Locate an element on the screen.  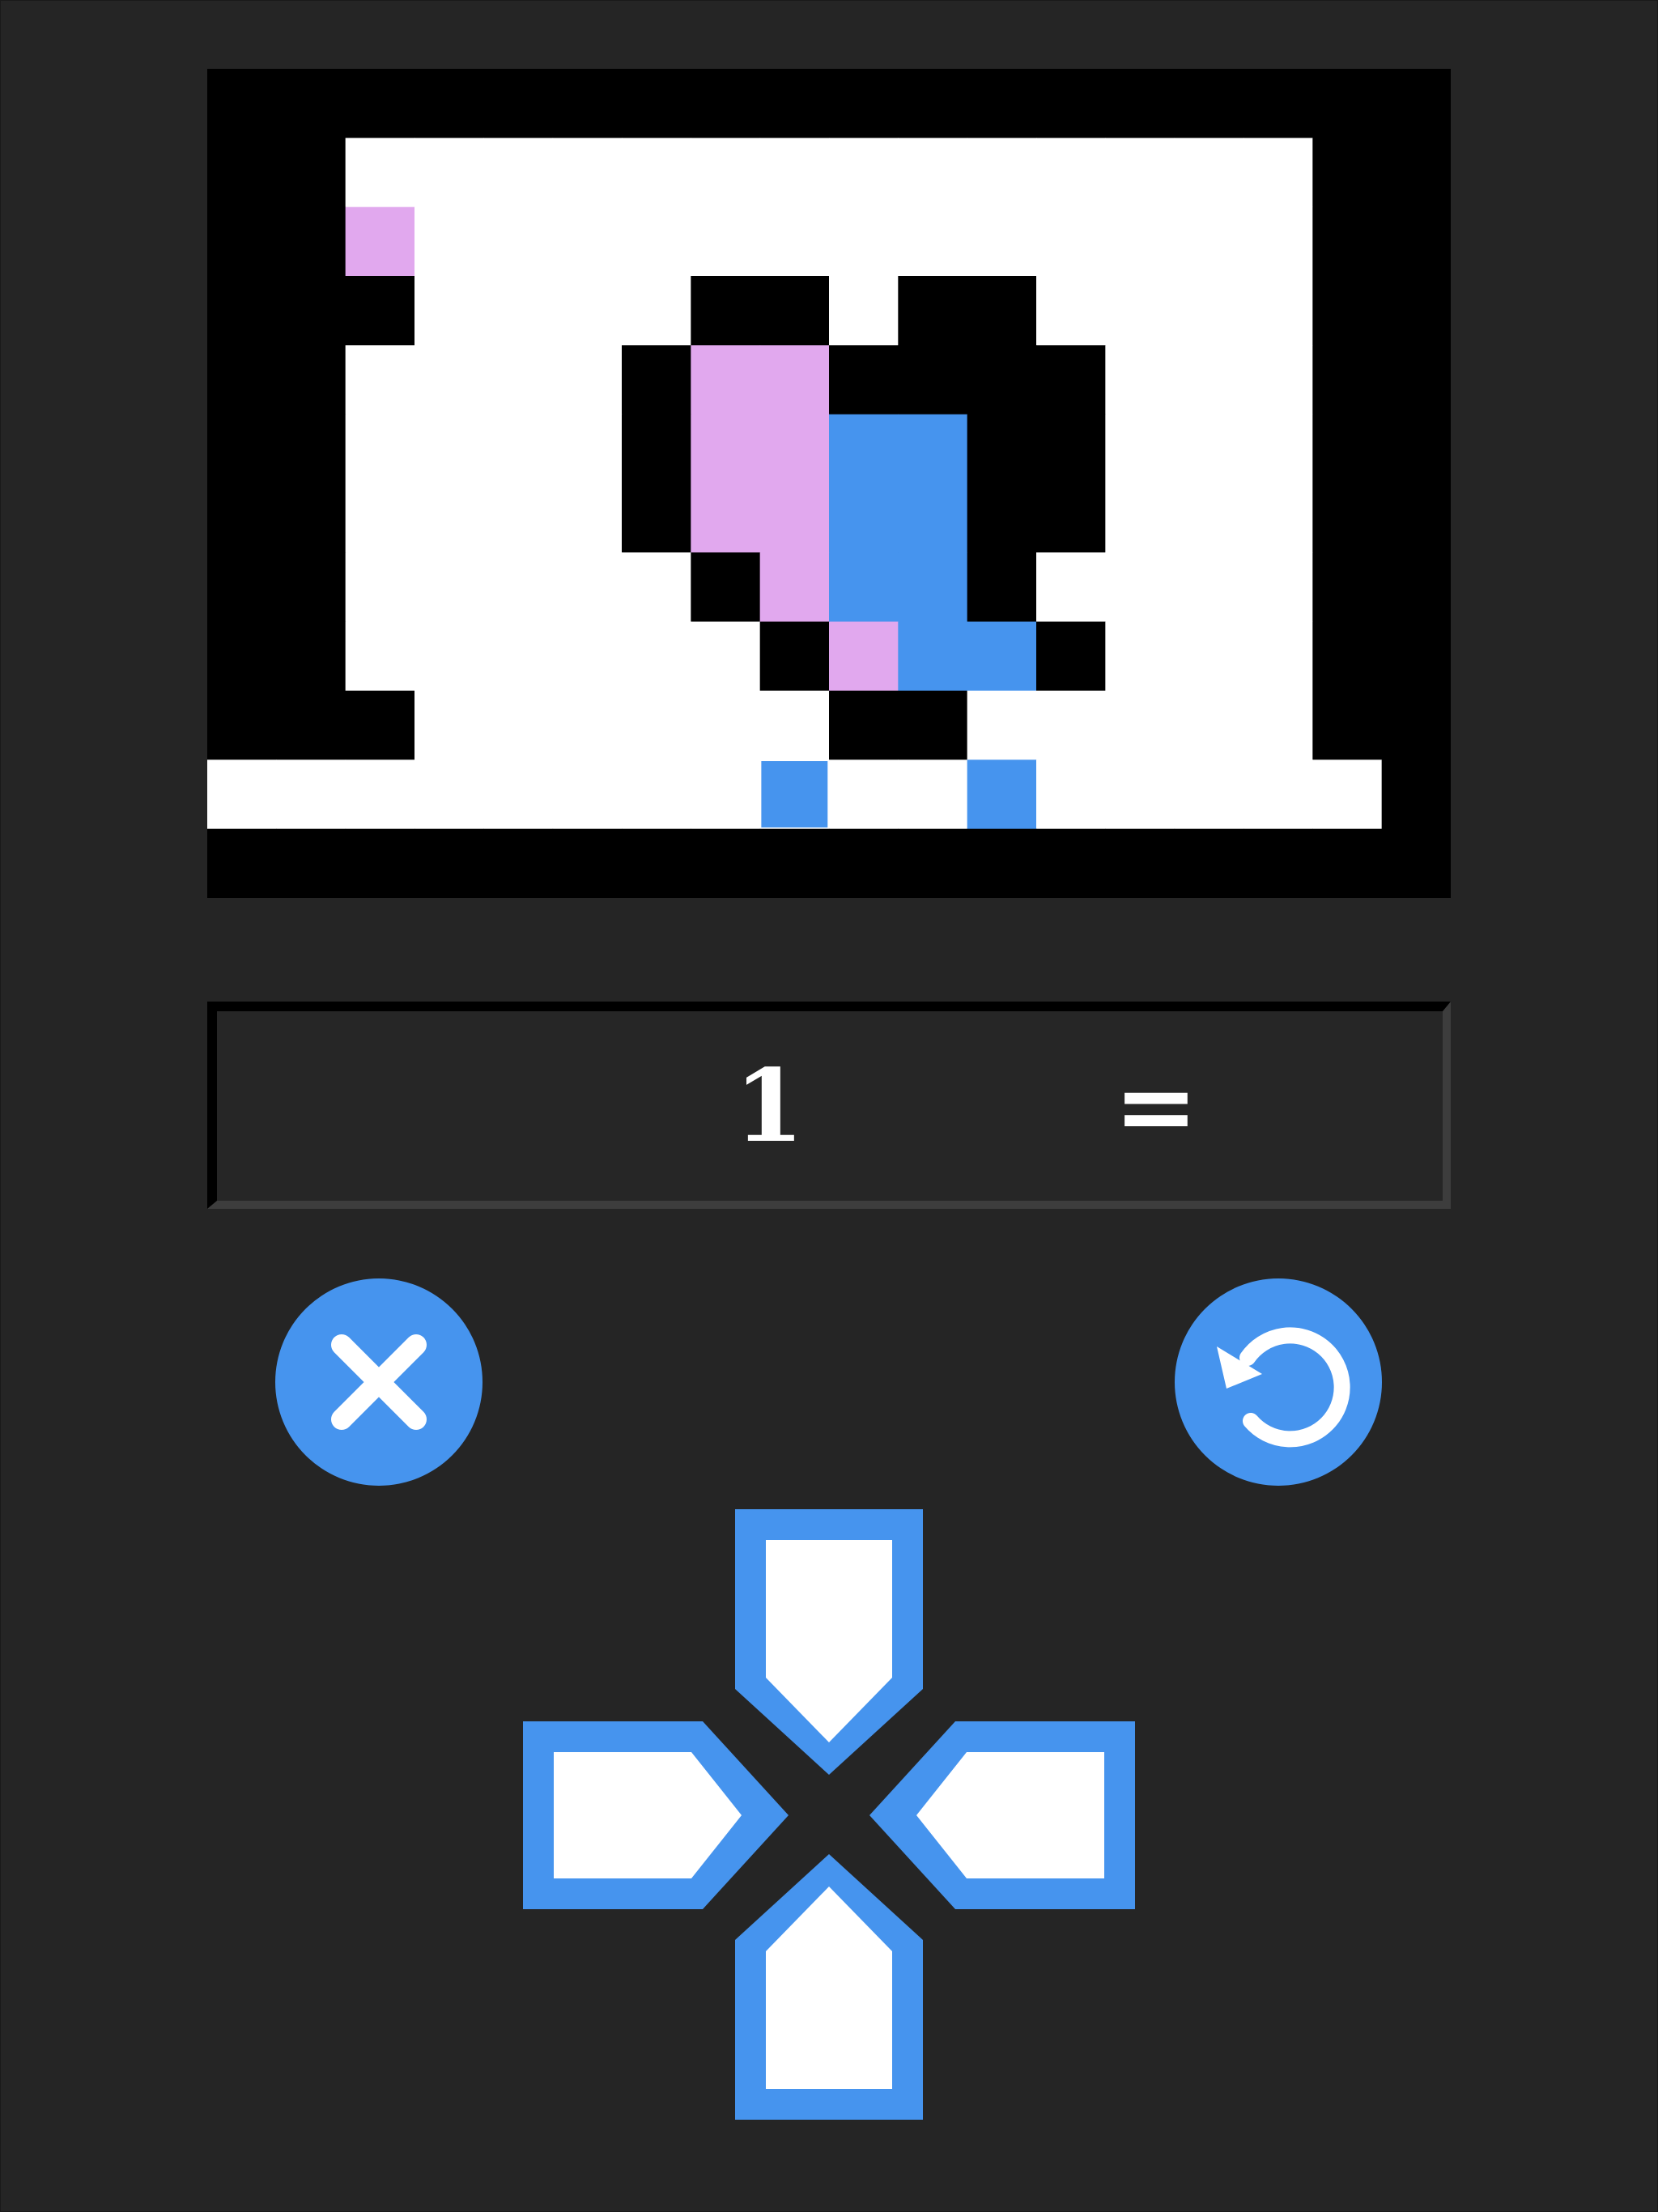
close-button is located at coordinates (379, 1382).